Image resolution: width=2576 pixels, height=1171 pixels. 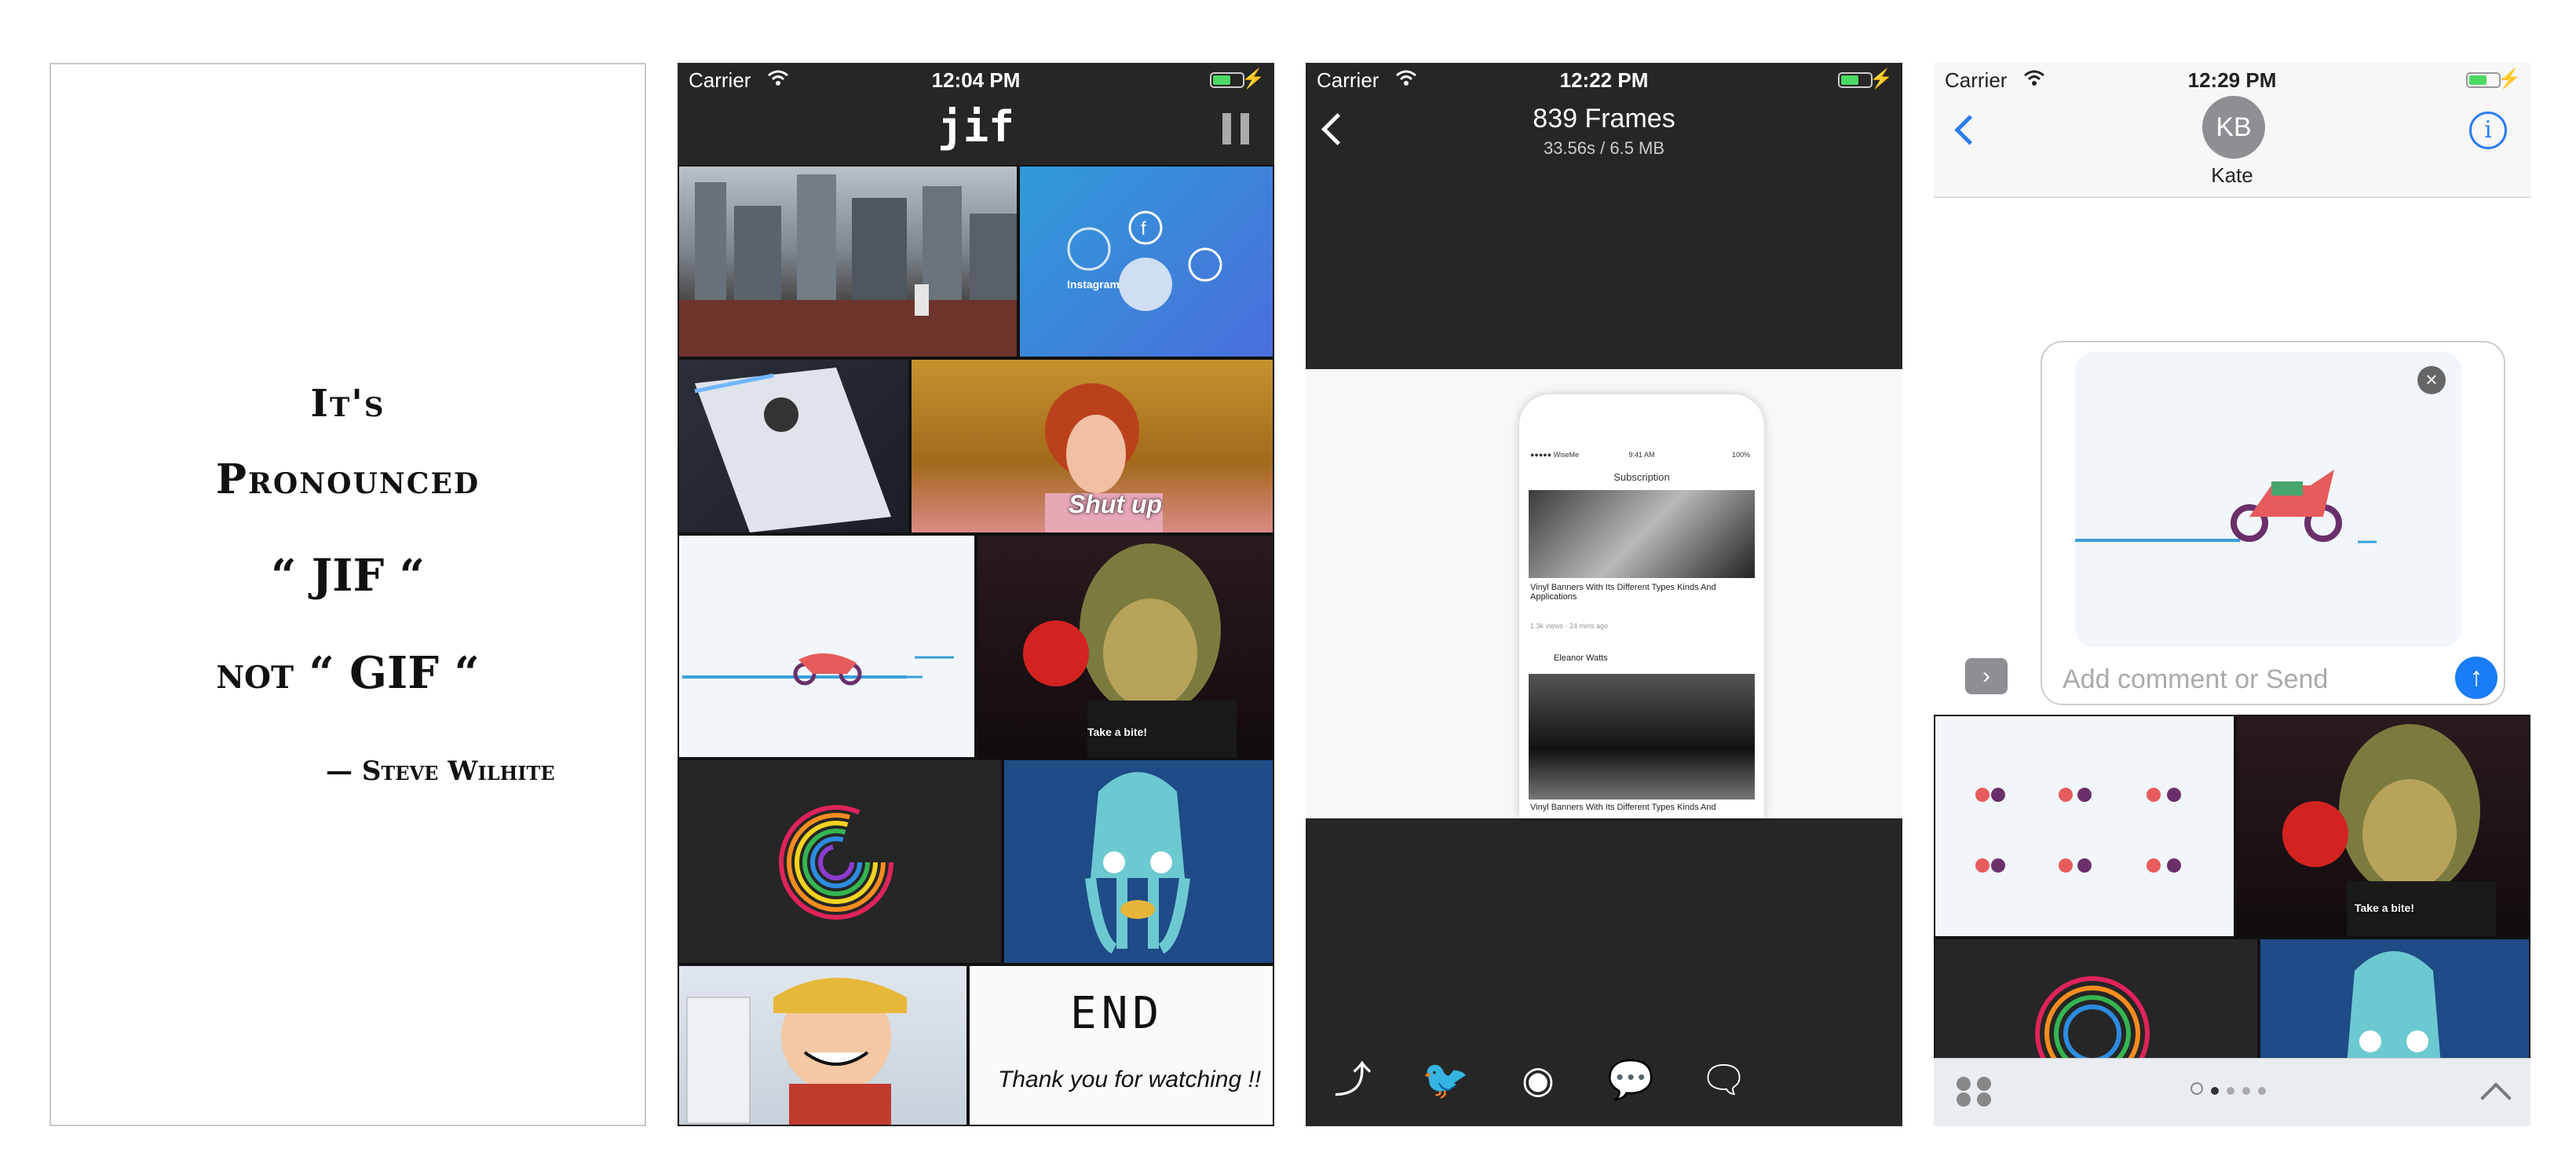 I want to click on pause-button, so click(x=1235, y=129).